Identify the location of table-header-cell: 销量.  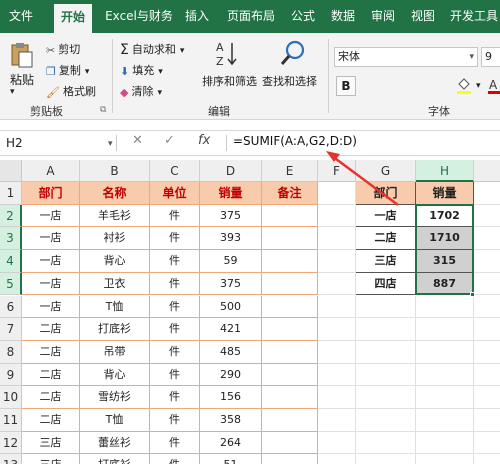
(231, 193).